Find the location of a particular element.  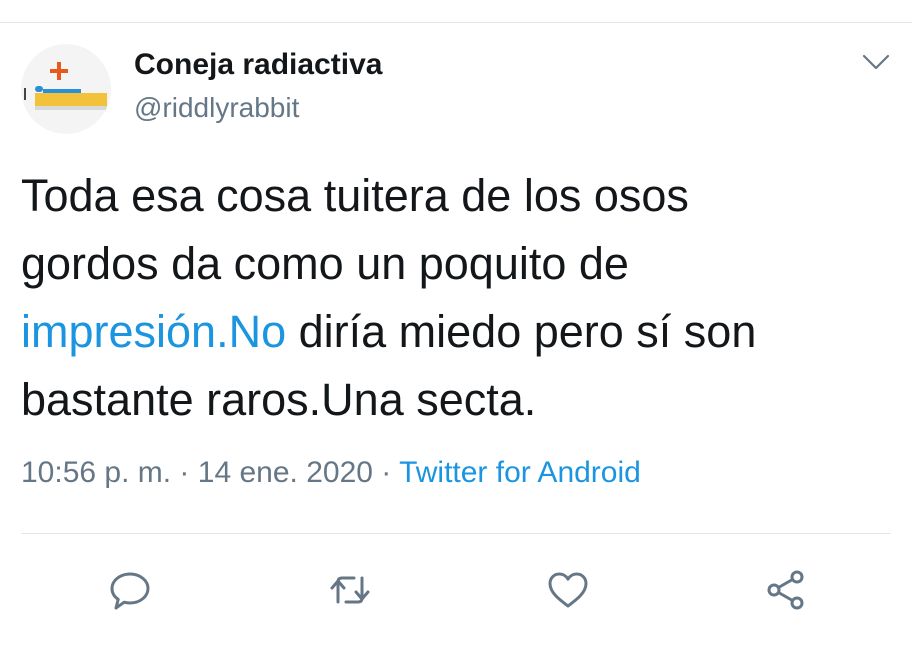

like-button is located at coordinates (568, 590).